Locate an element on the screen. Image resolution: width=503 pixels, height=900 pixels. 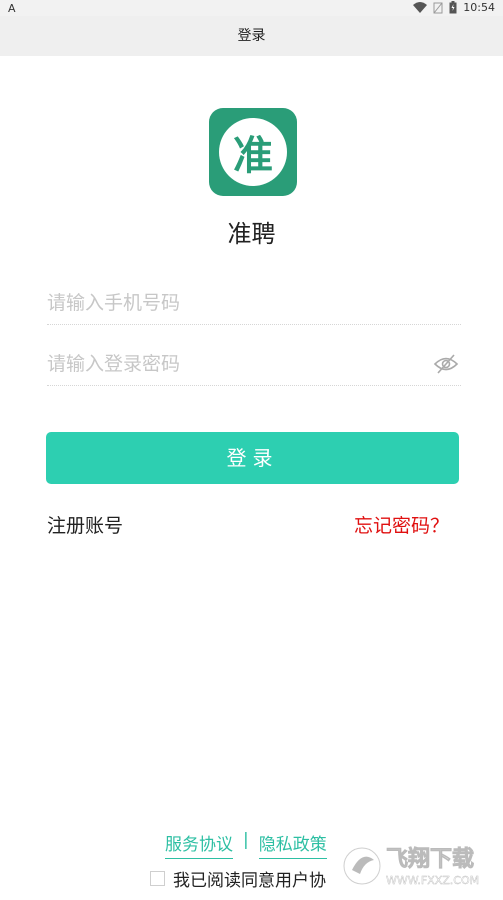
password-field is located at coordinates (254, 365).